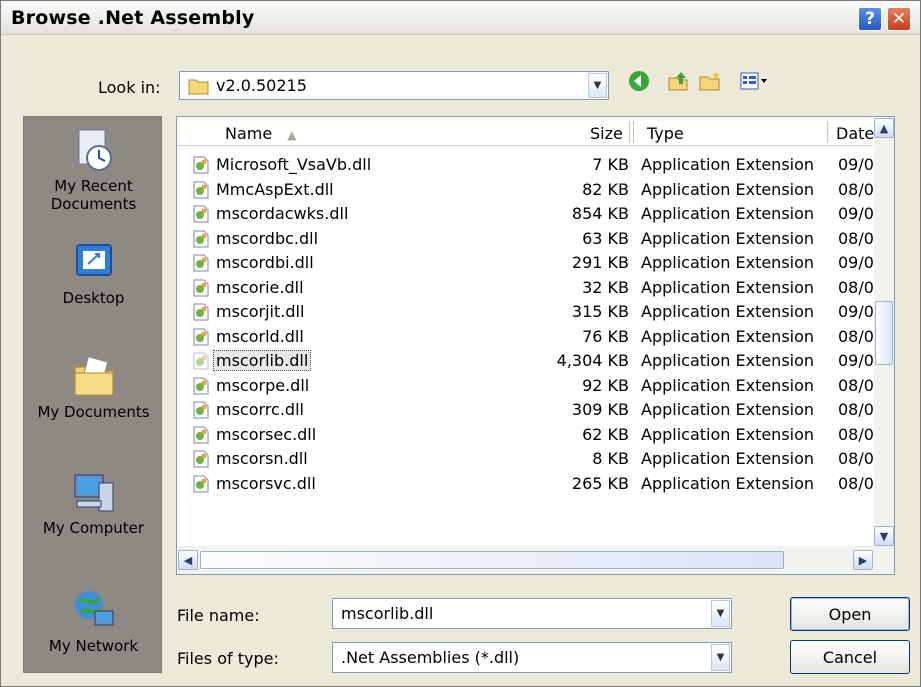  I want to click on place-desktop: Desktop, so click(93, 273).